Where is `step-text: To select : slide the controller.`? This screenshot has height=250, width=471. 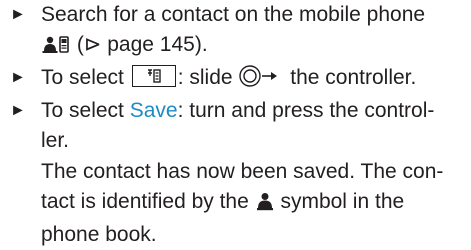
step-text: To select : slide the controller. is located at coordinates (254, 79).